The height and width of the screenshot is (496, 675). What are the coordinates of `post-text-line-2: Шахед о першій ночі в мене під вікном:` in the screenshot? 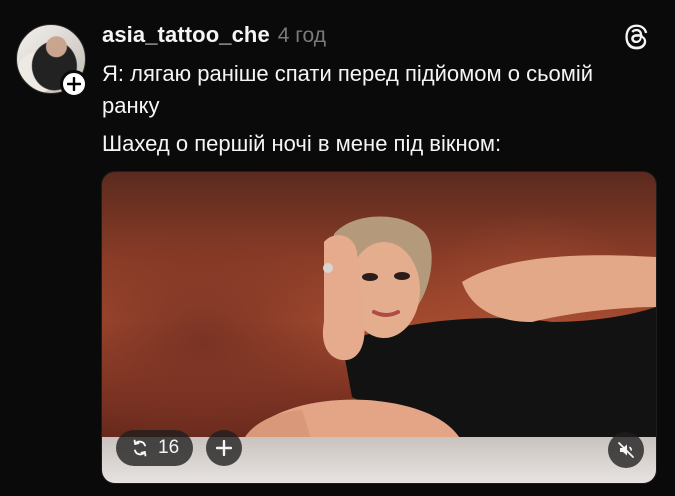 It's located at (302, 143).